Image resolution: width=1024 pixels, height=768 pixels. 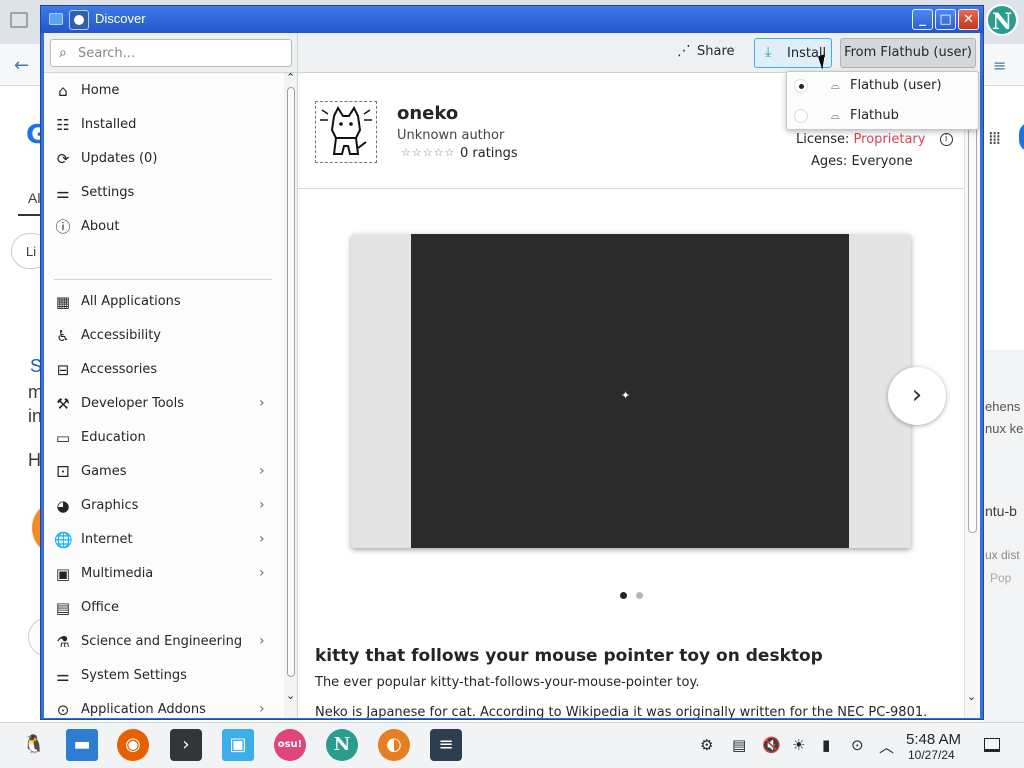 What do you see at coordinates (882, 116) in the screenshot?
I see `source-option-flathub: ⌓ Flathub` at bounding box center [882, 116].